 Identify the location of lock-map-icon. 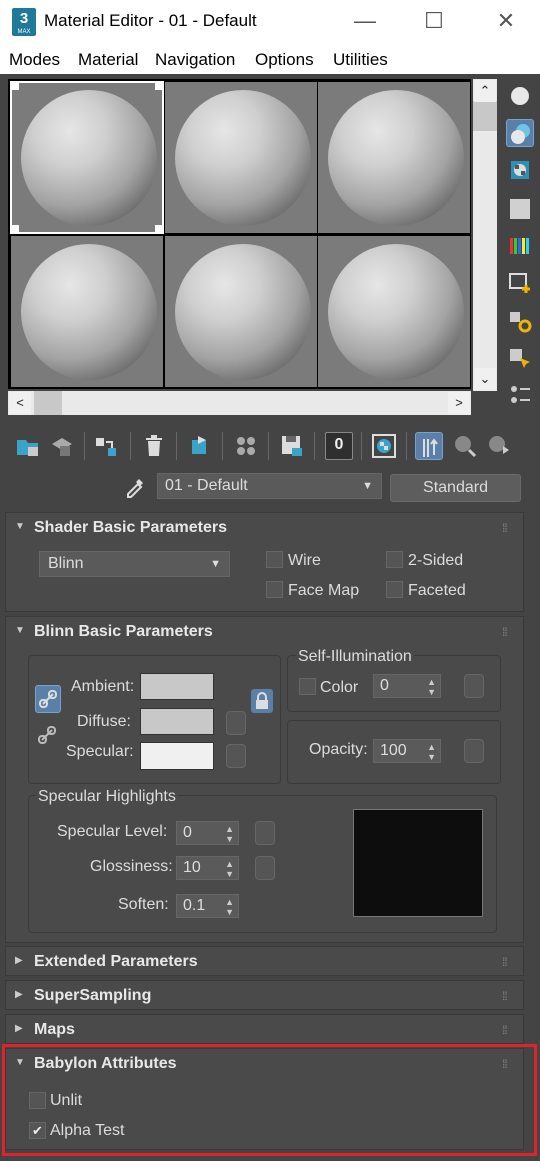
(262, 701).